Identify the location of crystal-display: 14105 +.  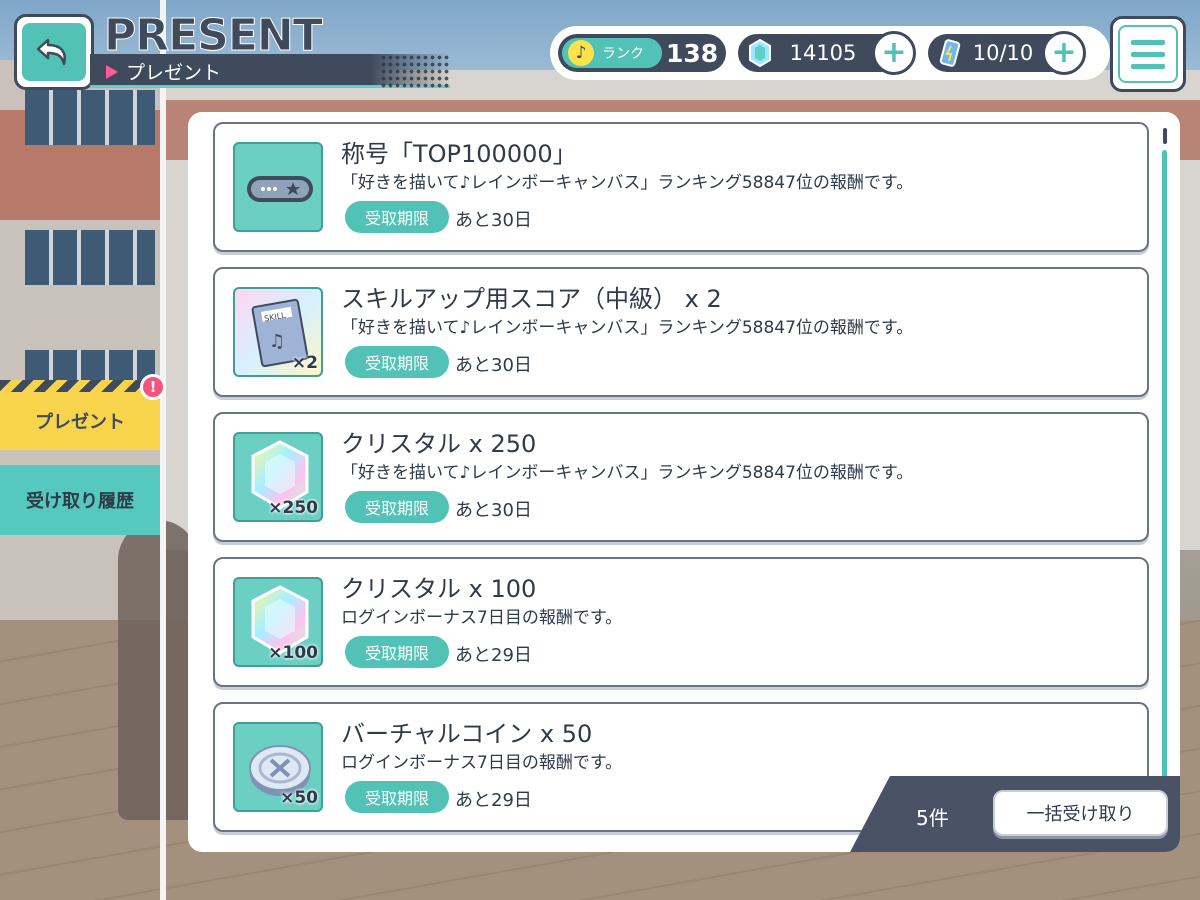
(827, 53).